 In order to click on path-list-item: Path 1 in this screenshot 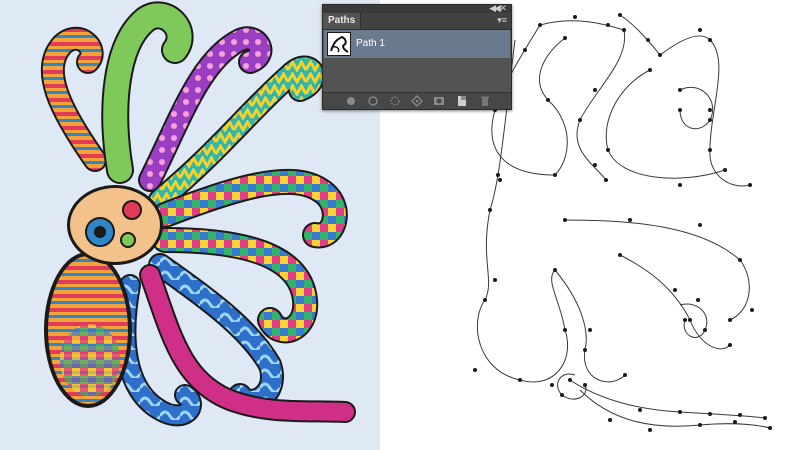, I will do `click(417, 44)`.